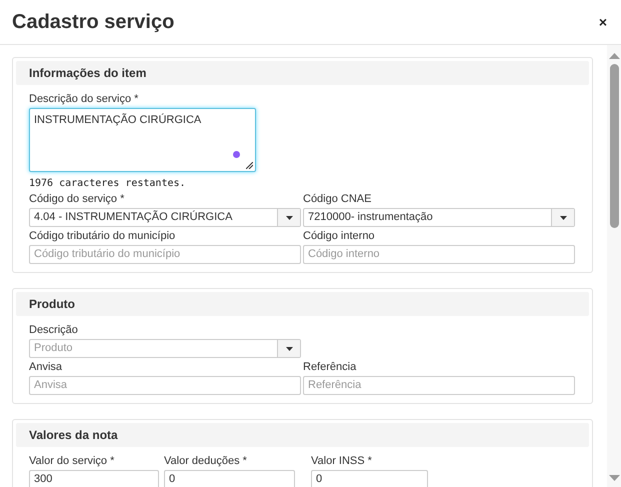  What do you see at coordinates (603, 22) in the screenshot?
I see `close-button: ×` at bounding box center [603, 22].